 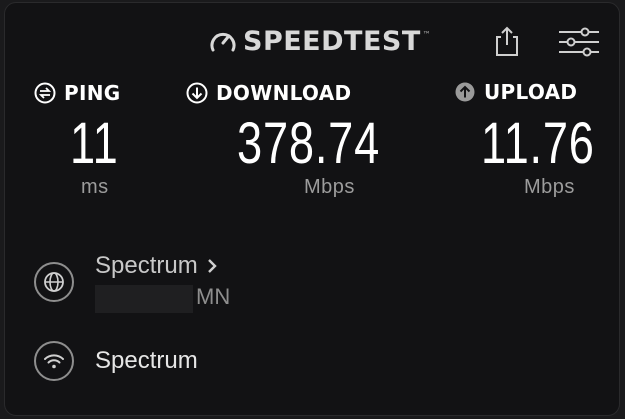 I want to click on download-arrow-icon, so click(x=197, y=93).